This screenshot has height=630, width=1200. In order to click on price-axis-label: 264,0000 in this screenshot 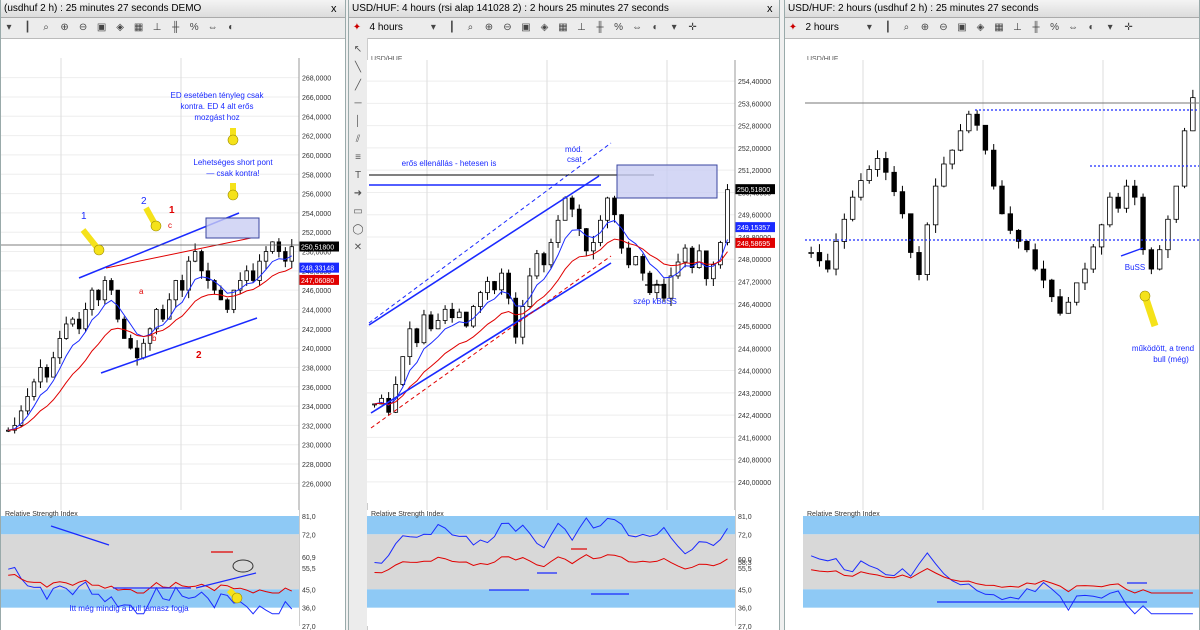, I will do `click(316, 117)`.